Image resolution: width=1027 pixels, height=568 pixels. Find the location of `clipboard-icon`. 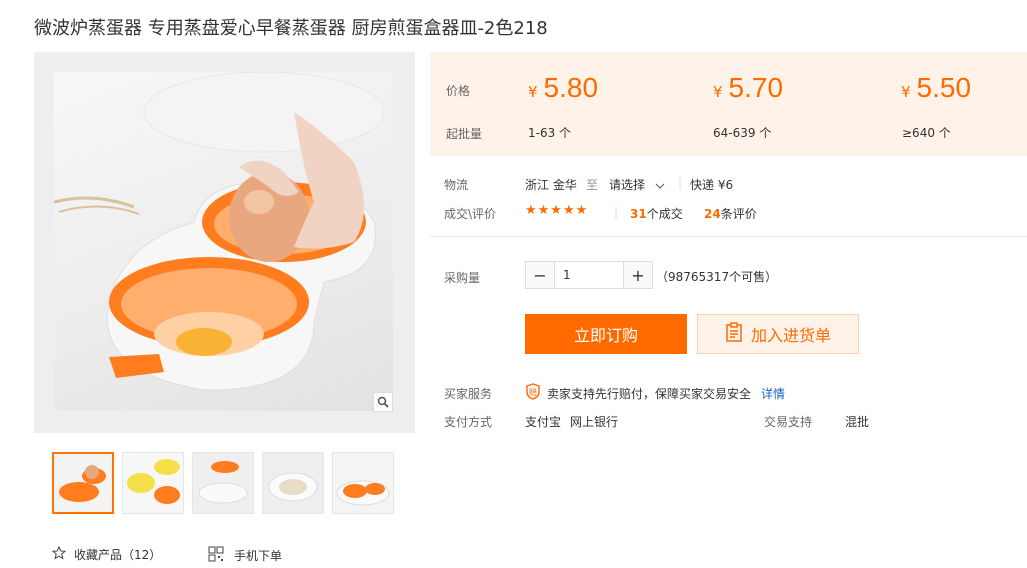

clipboard-icon is located at coordinates (734, 334).